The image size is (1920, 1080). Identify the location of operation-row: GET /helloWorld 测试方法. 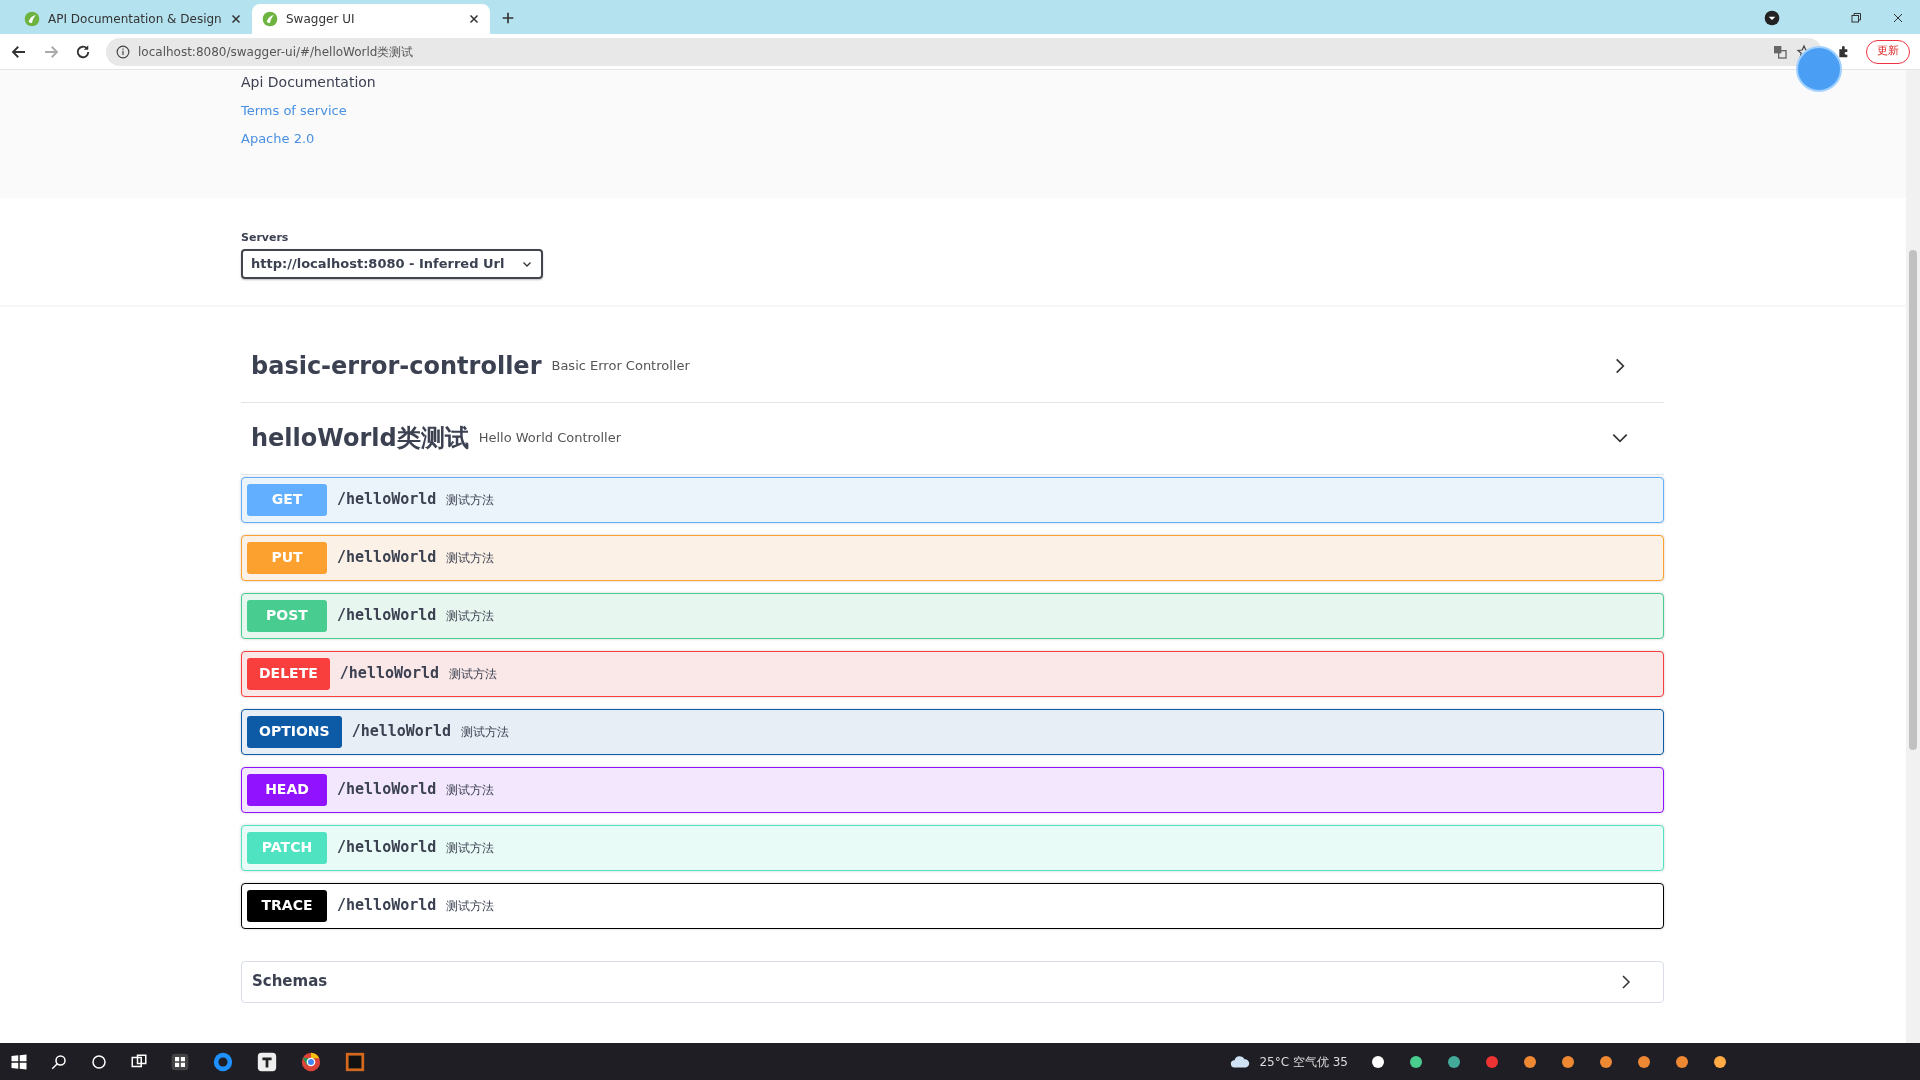
(952, 499).